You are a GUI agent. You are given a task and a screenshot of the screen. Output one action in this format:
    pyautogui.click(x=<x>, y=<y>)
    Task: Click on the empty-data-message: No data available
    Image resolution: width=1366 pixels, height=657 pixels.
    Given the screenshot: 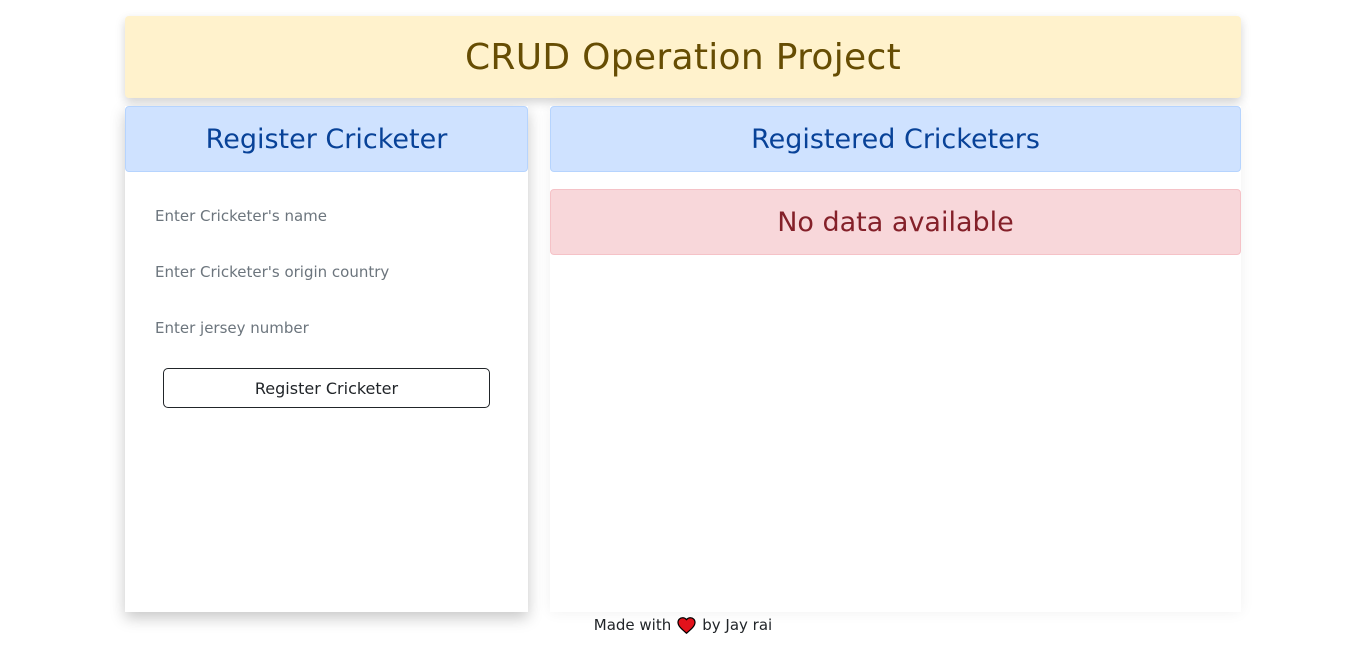 What is the action you would take?
    pyautogui.click(x=895, y=222)
    